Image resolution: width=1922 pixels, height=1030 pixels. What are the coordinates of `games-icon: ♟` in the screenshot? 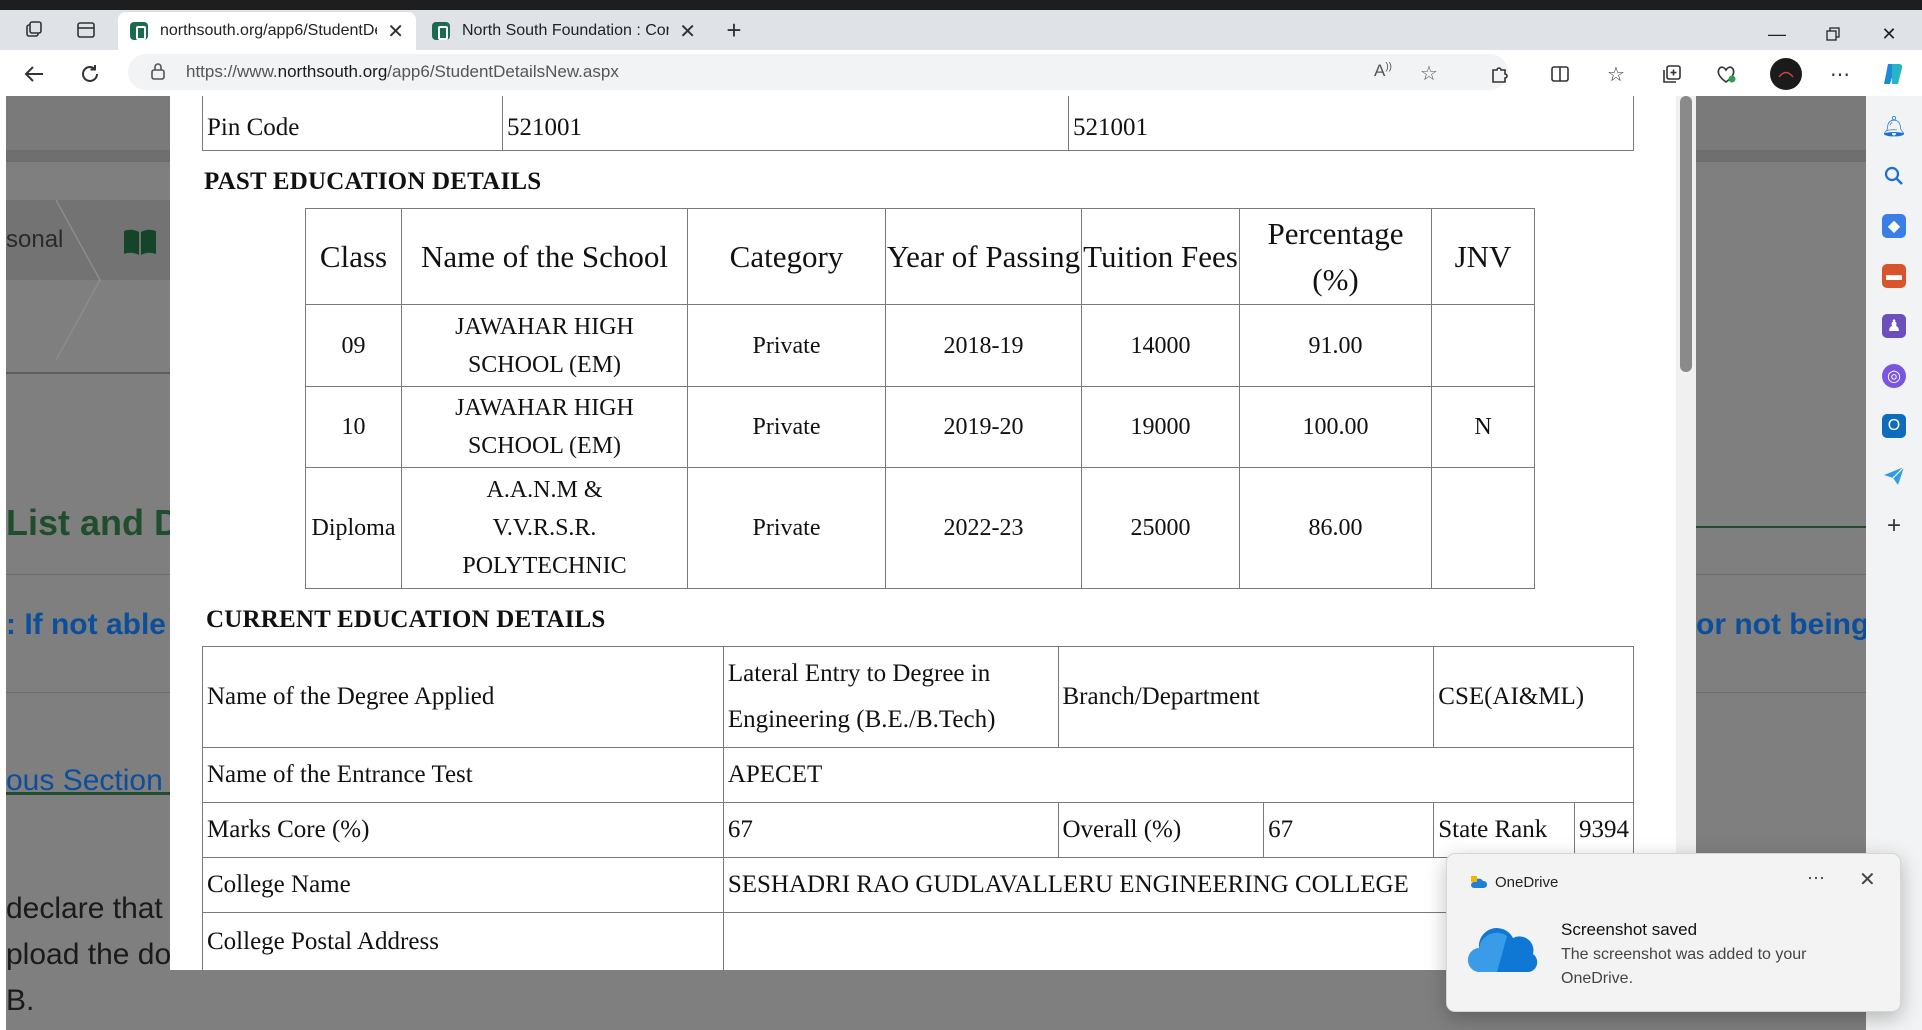 It's located at (1894, 326).